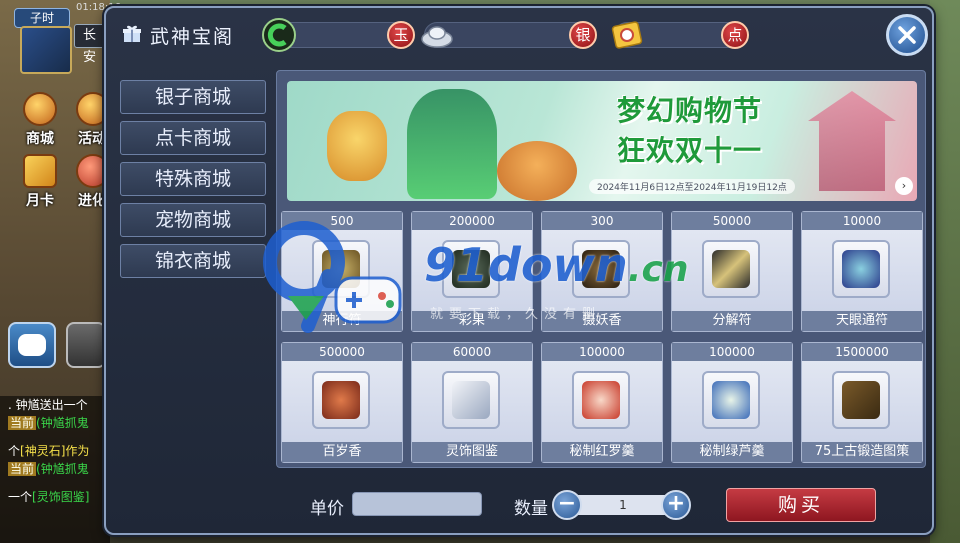 This screenshot has width=960, height=543. What do you see at coordinates (279, 35) in the screenshot?
I see `jade-currency-icon` at bounding box center [279, 35].